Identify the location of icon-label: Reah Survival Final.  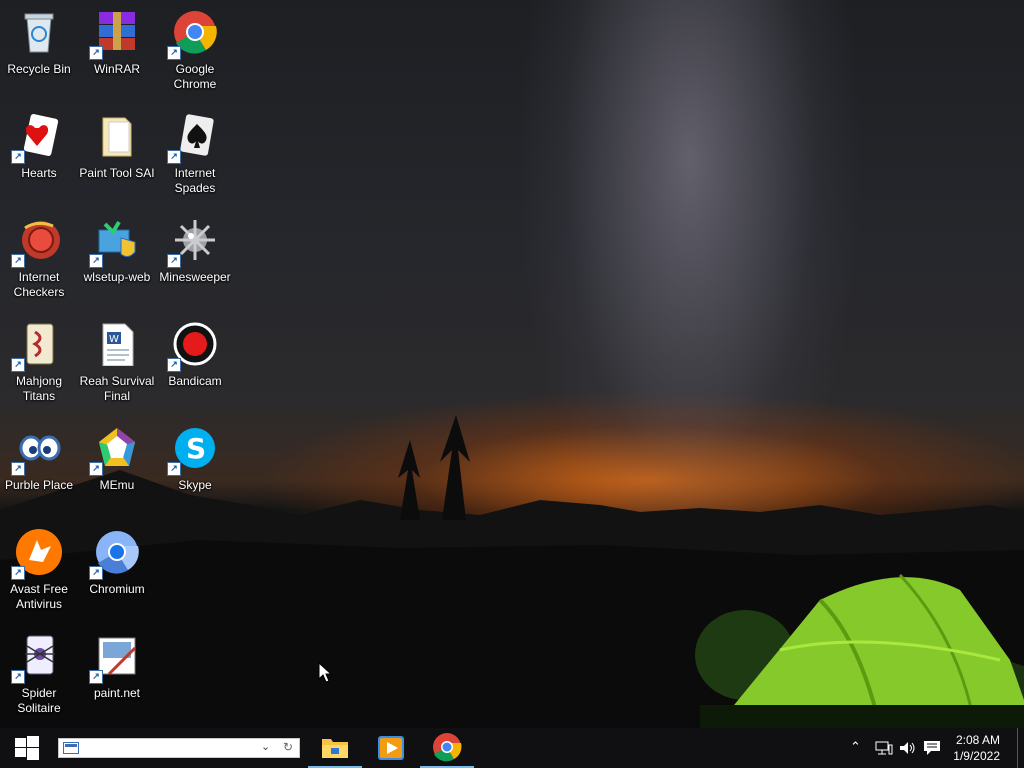
(117, 388).